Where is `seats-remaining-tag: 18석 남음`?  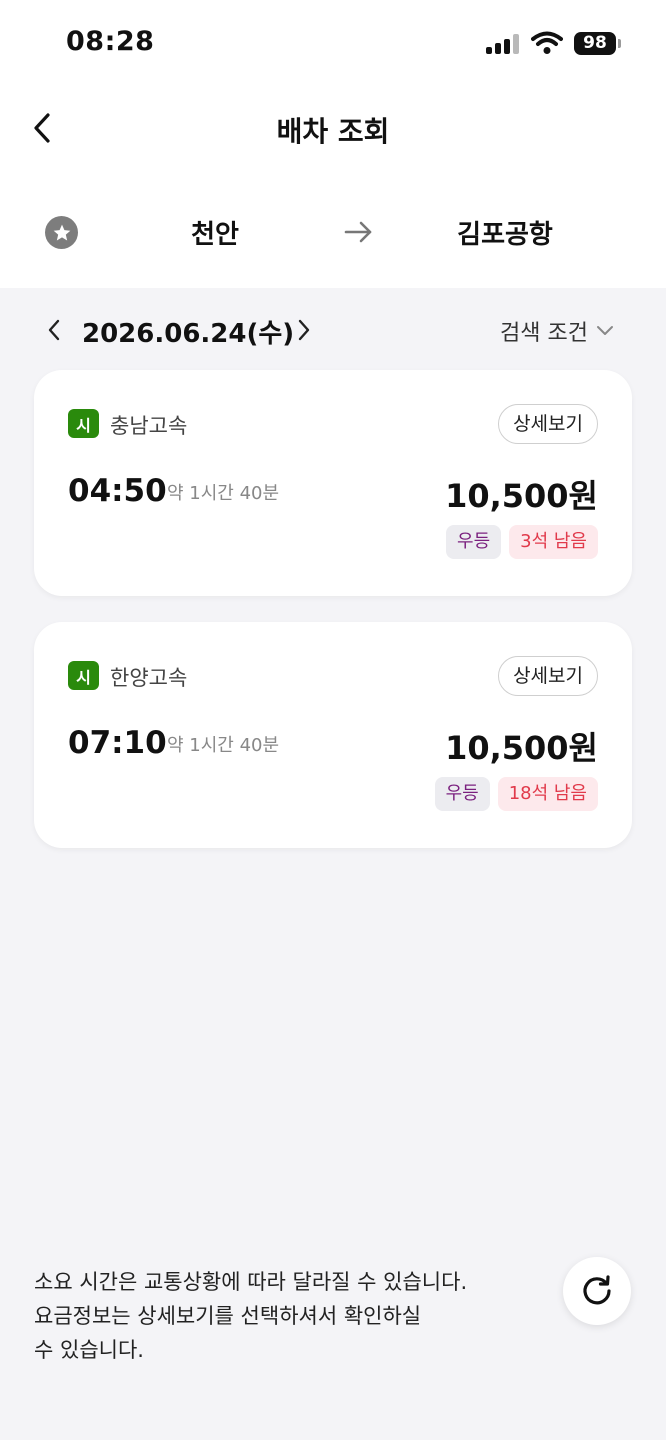
seats-remaining-tag: 18석 남음 is located at coordinates (547, 794).